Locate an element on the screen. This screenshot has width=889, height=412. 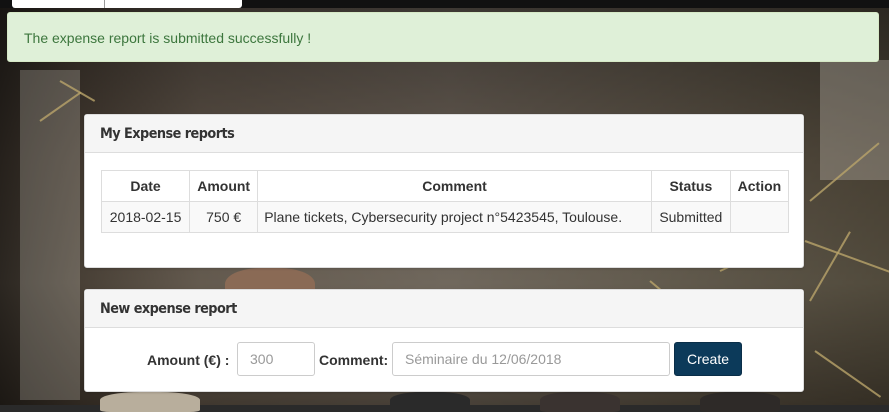
column-header-amount: Amount is located at coordinates (224, 186).